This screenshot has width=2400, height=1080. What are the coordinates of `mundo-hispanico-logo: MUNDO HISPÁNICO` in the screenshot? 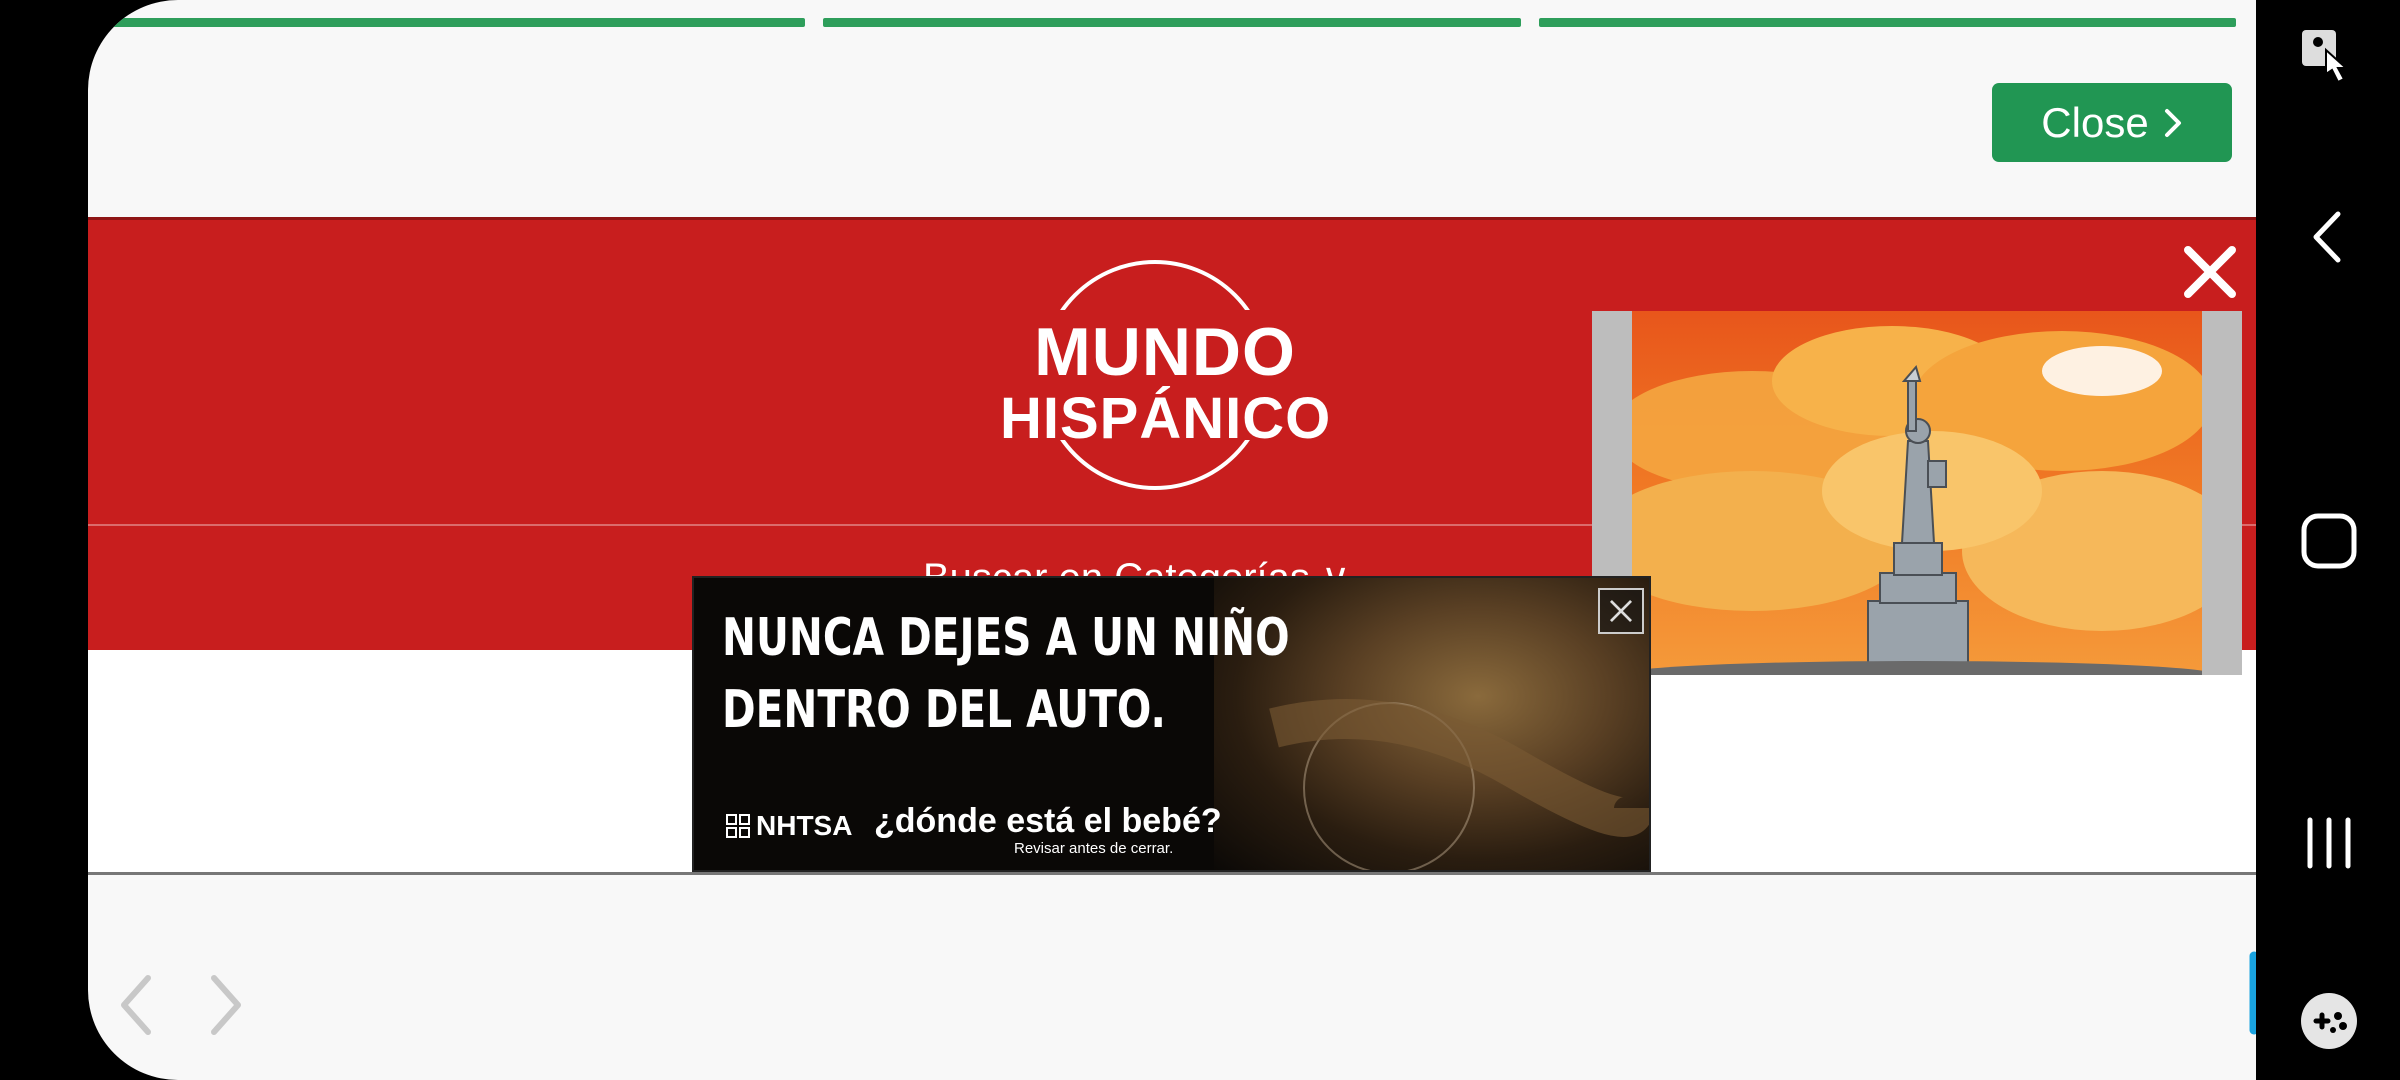 It's located at (1165, 375).